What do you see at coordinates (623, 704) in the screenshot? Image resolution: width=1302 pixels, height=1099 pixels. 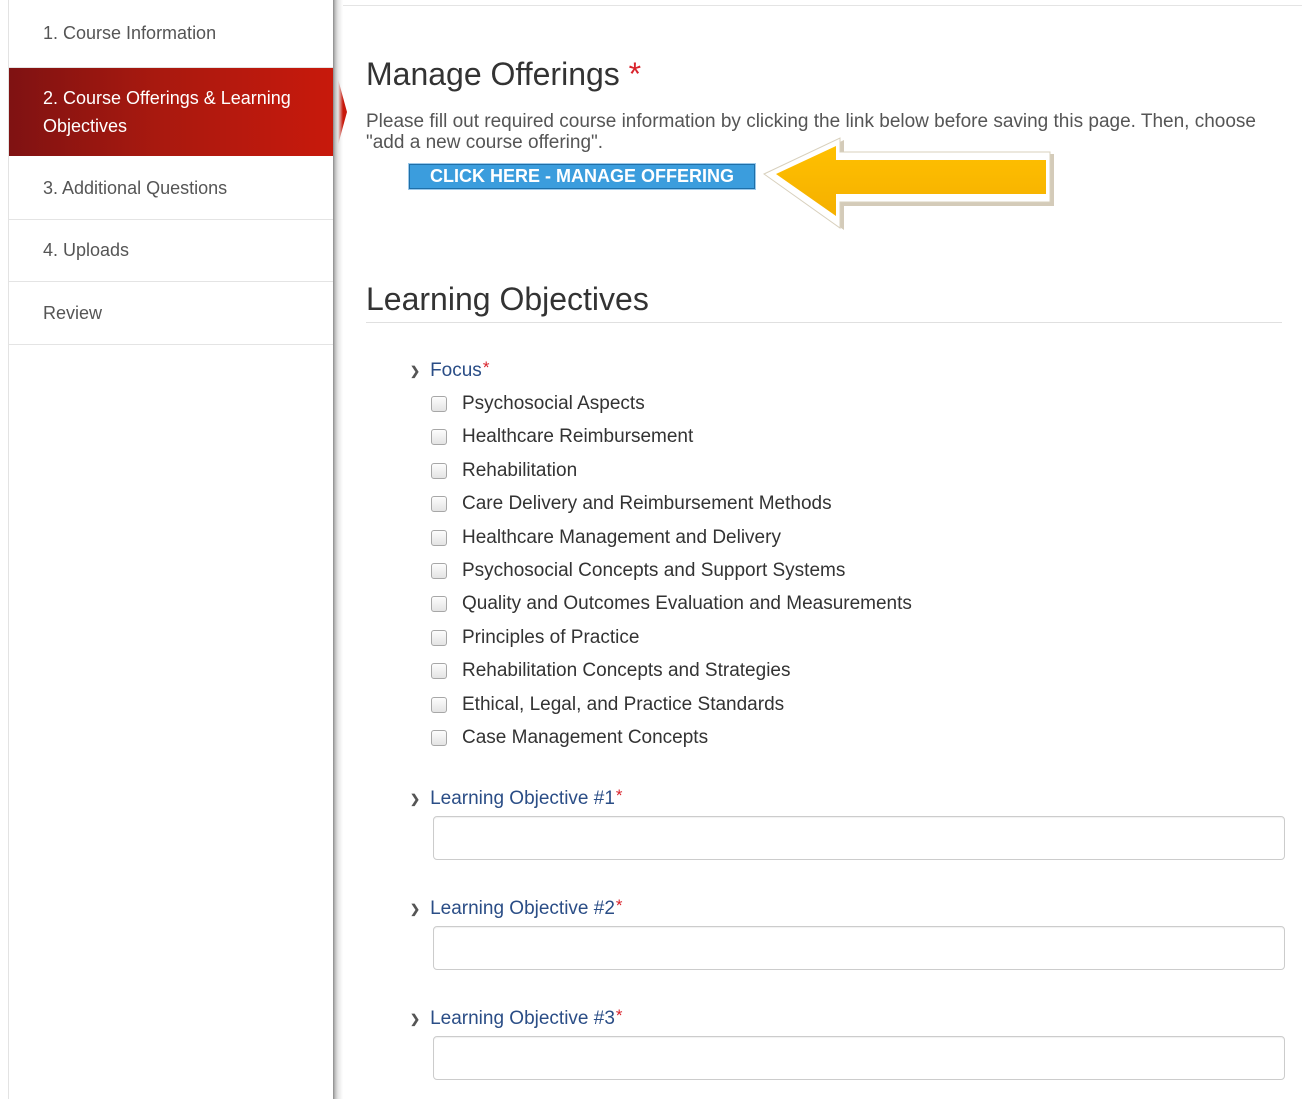 I see `focus-option-label: Ethical, Legal, and Practice Standards` at bounding box center [623, 704].